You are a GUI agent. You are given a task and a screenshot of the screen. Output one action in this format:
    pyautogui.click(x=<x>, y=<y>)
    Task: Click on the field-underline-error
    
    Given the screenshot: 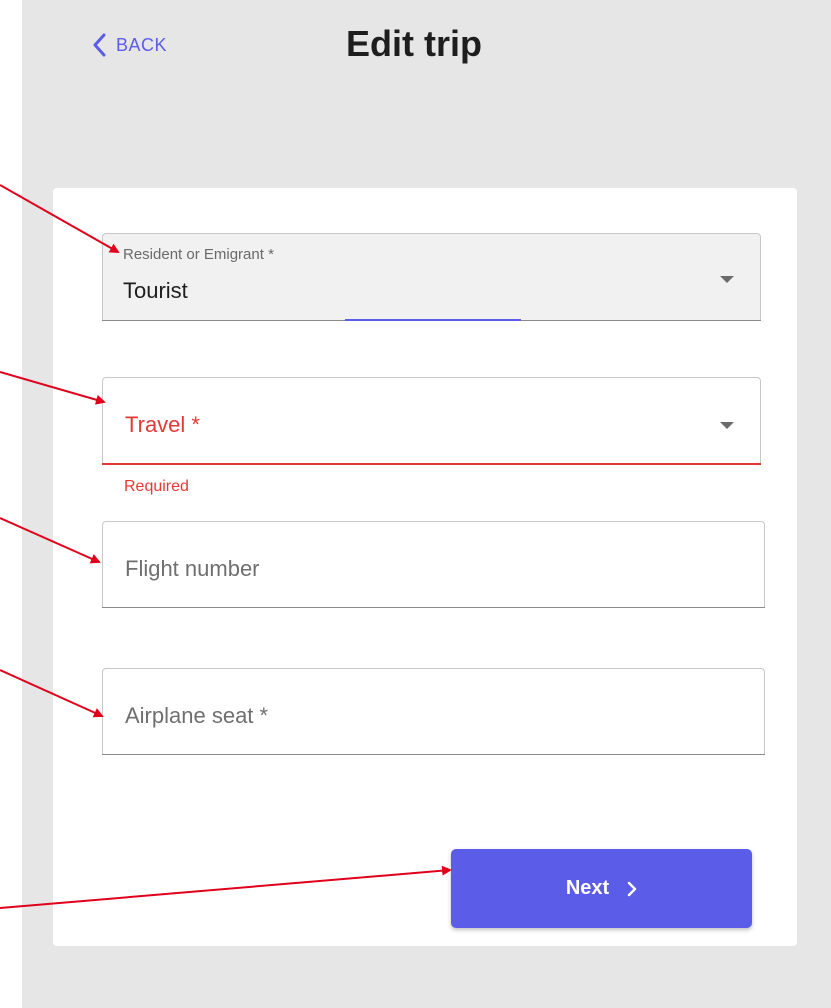 What is the action you would take?
    pyautogui.click(x=431, y=464)
    